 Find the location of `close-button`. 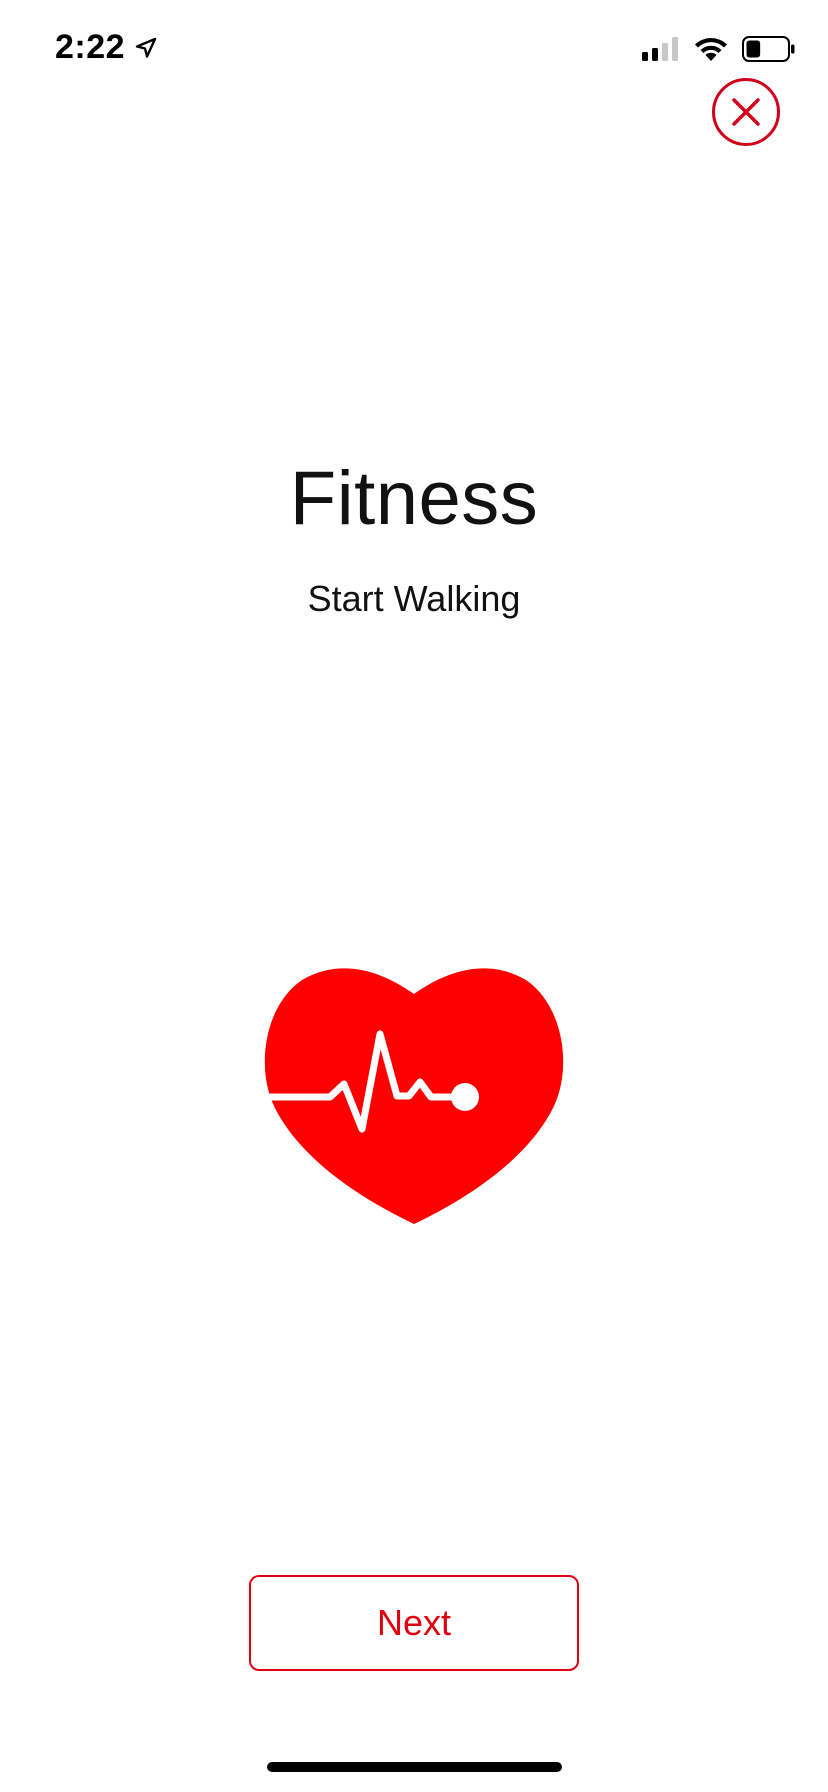

close-button is located at coordinates (746, 112).